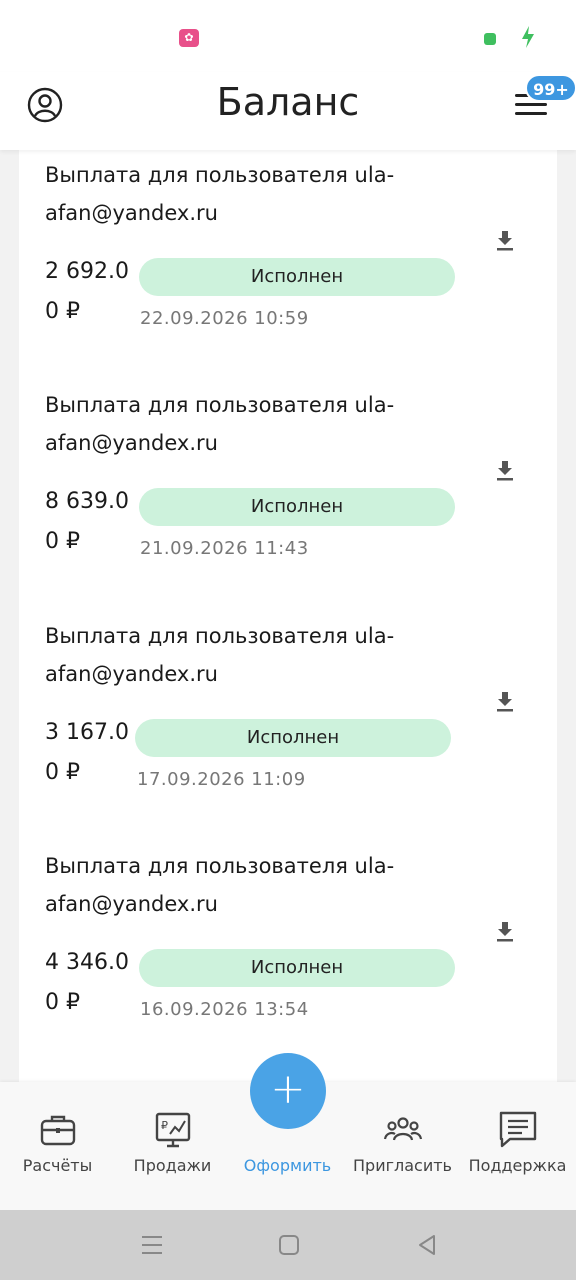 Image resolution: width=576 pixels, height=1280 pixels. What do you see at coordinates (57, 1130) in the screenshot?
I see `briefcase-icon` at bounding box center [57, 1130].